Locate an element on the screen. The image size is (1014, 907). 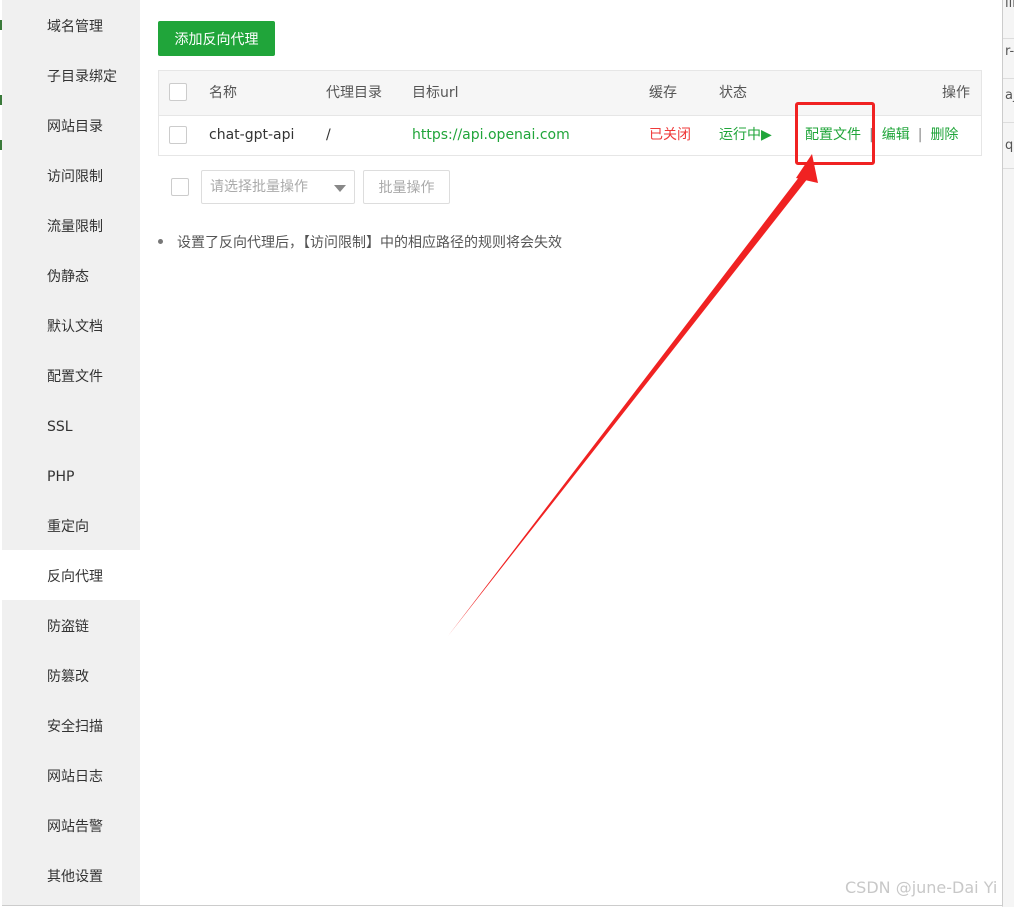
batch-operation-select: 请选择批量操作 is located at coordinates (278, 187).